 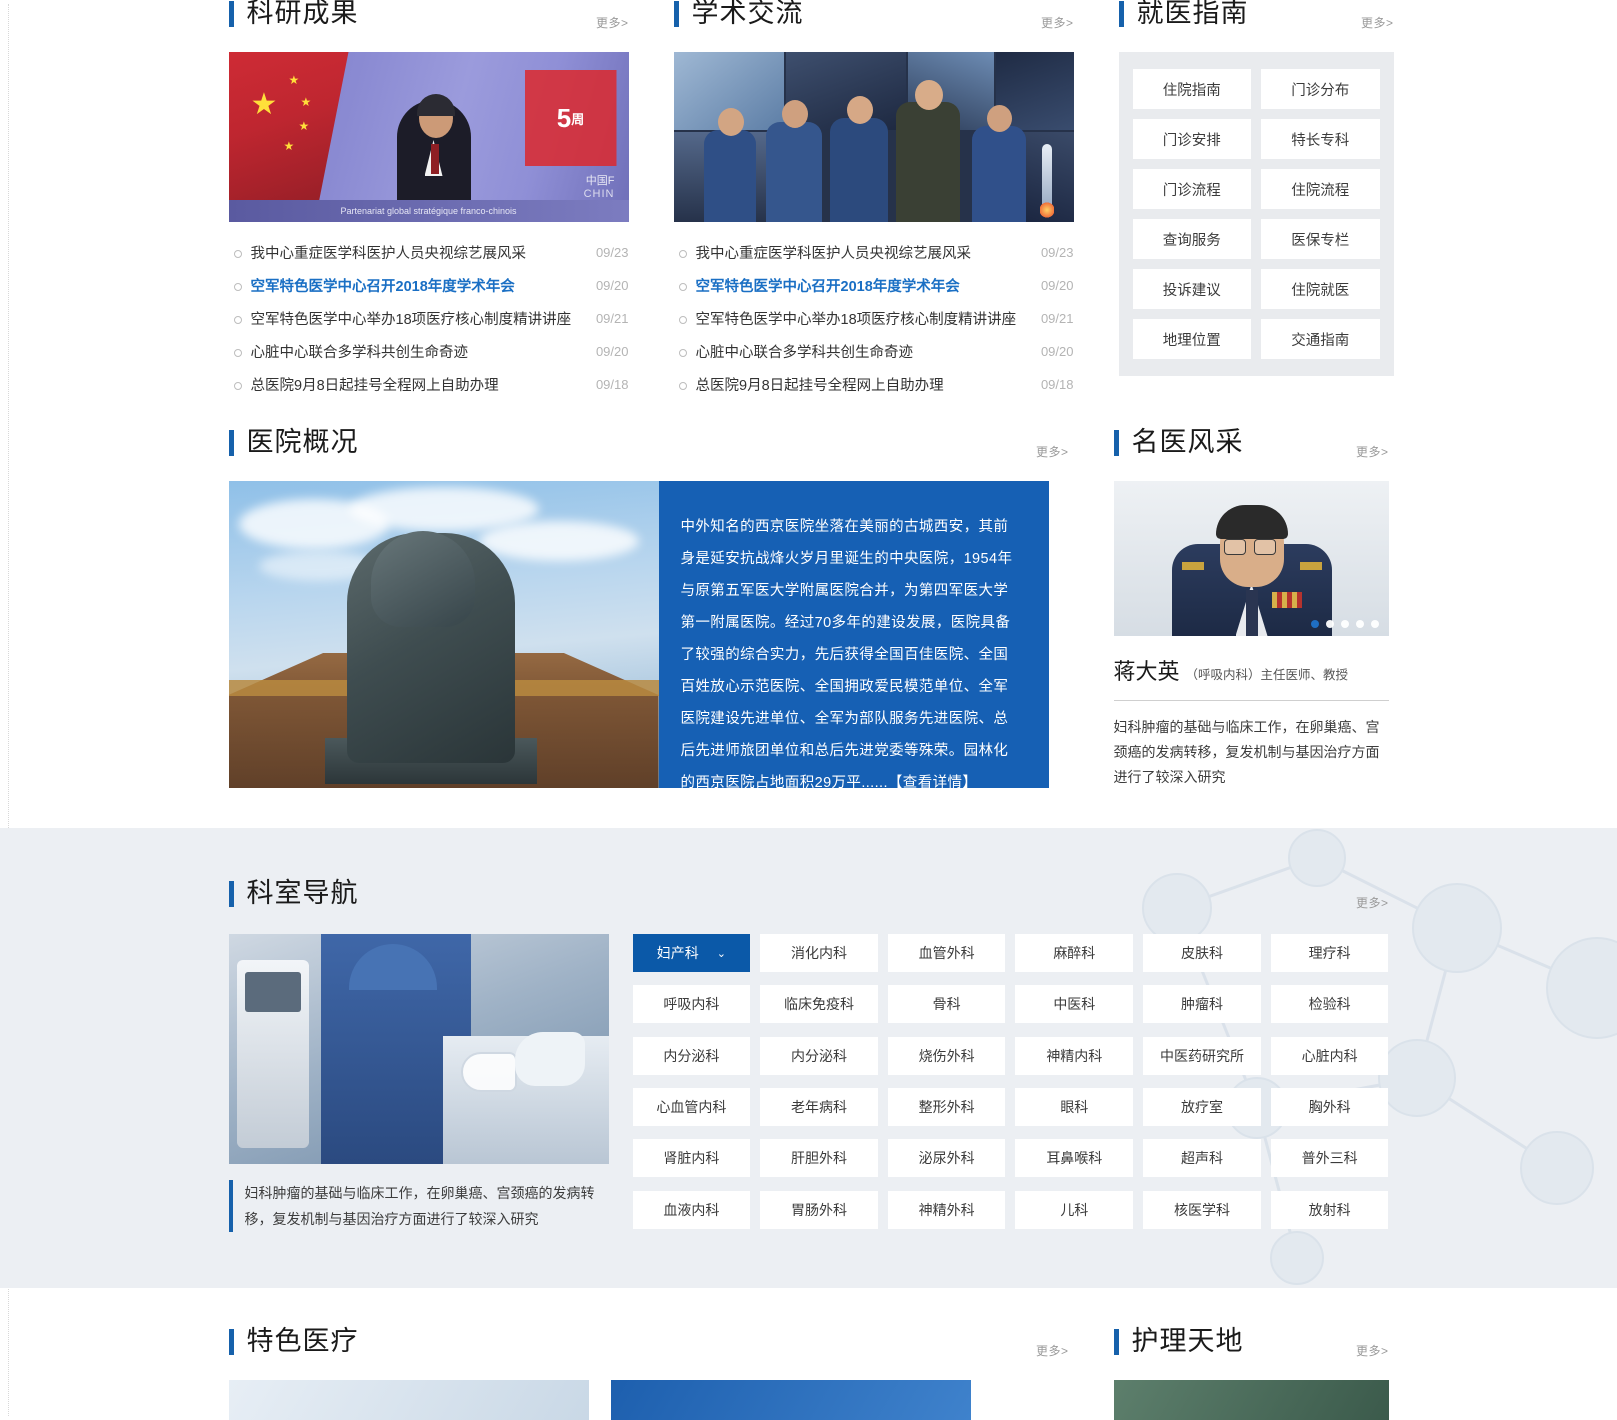 I want to click on guide-button-outpatient-schedule: 门诊安排, so click(x=1191, y=139).